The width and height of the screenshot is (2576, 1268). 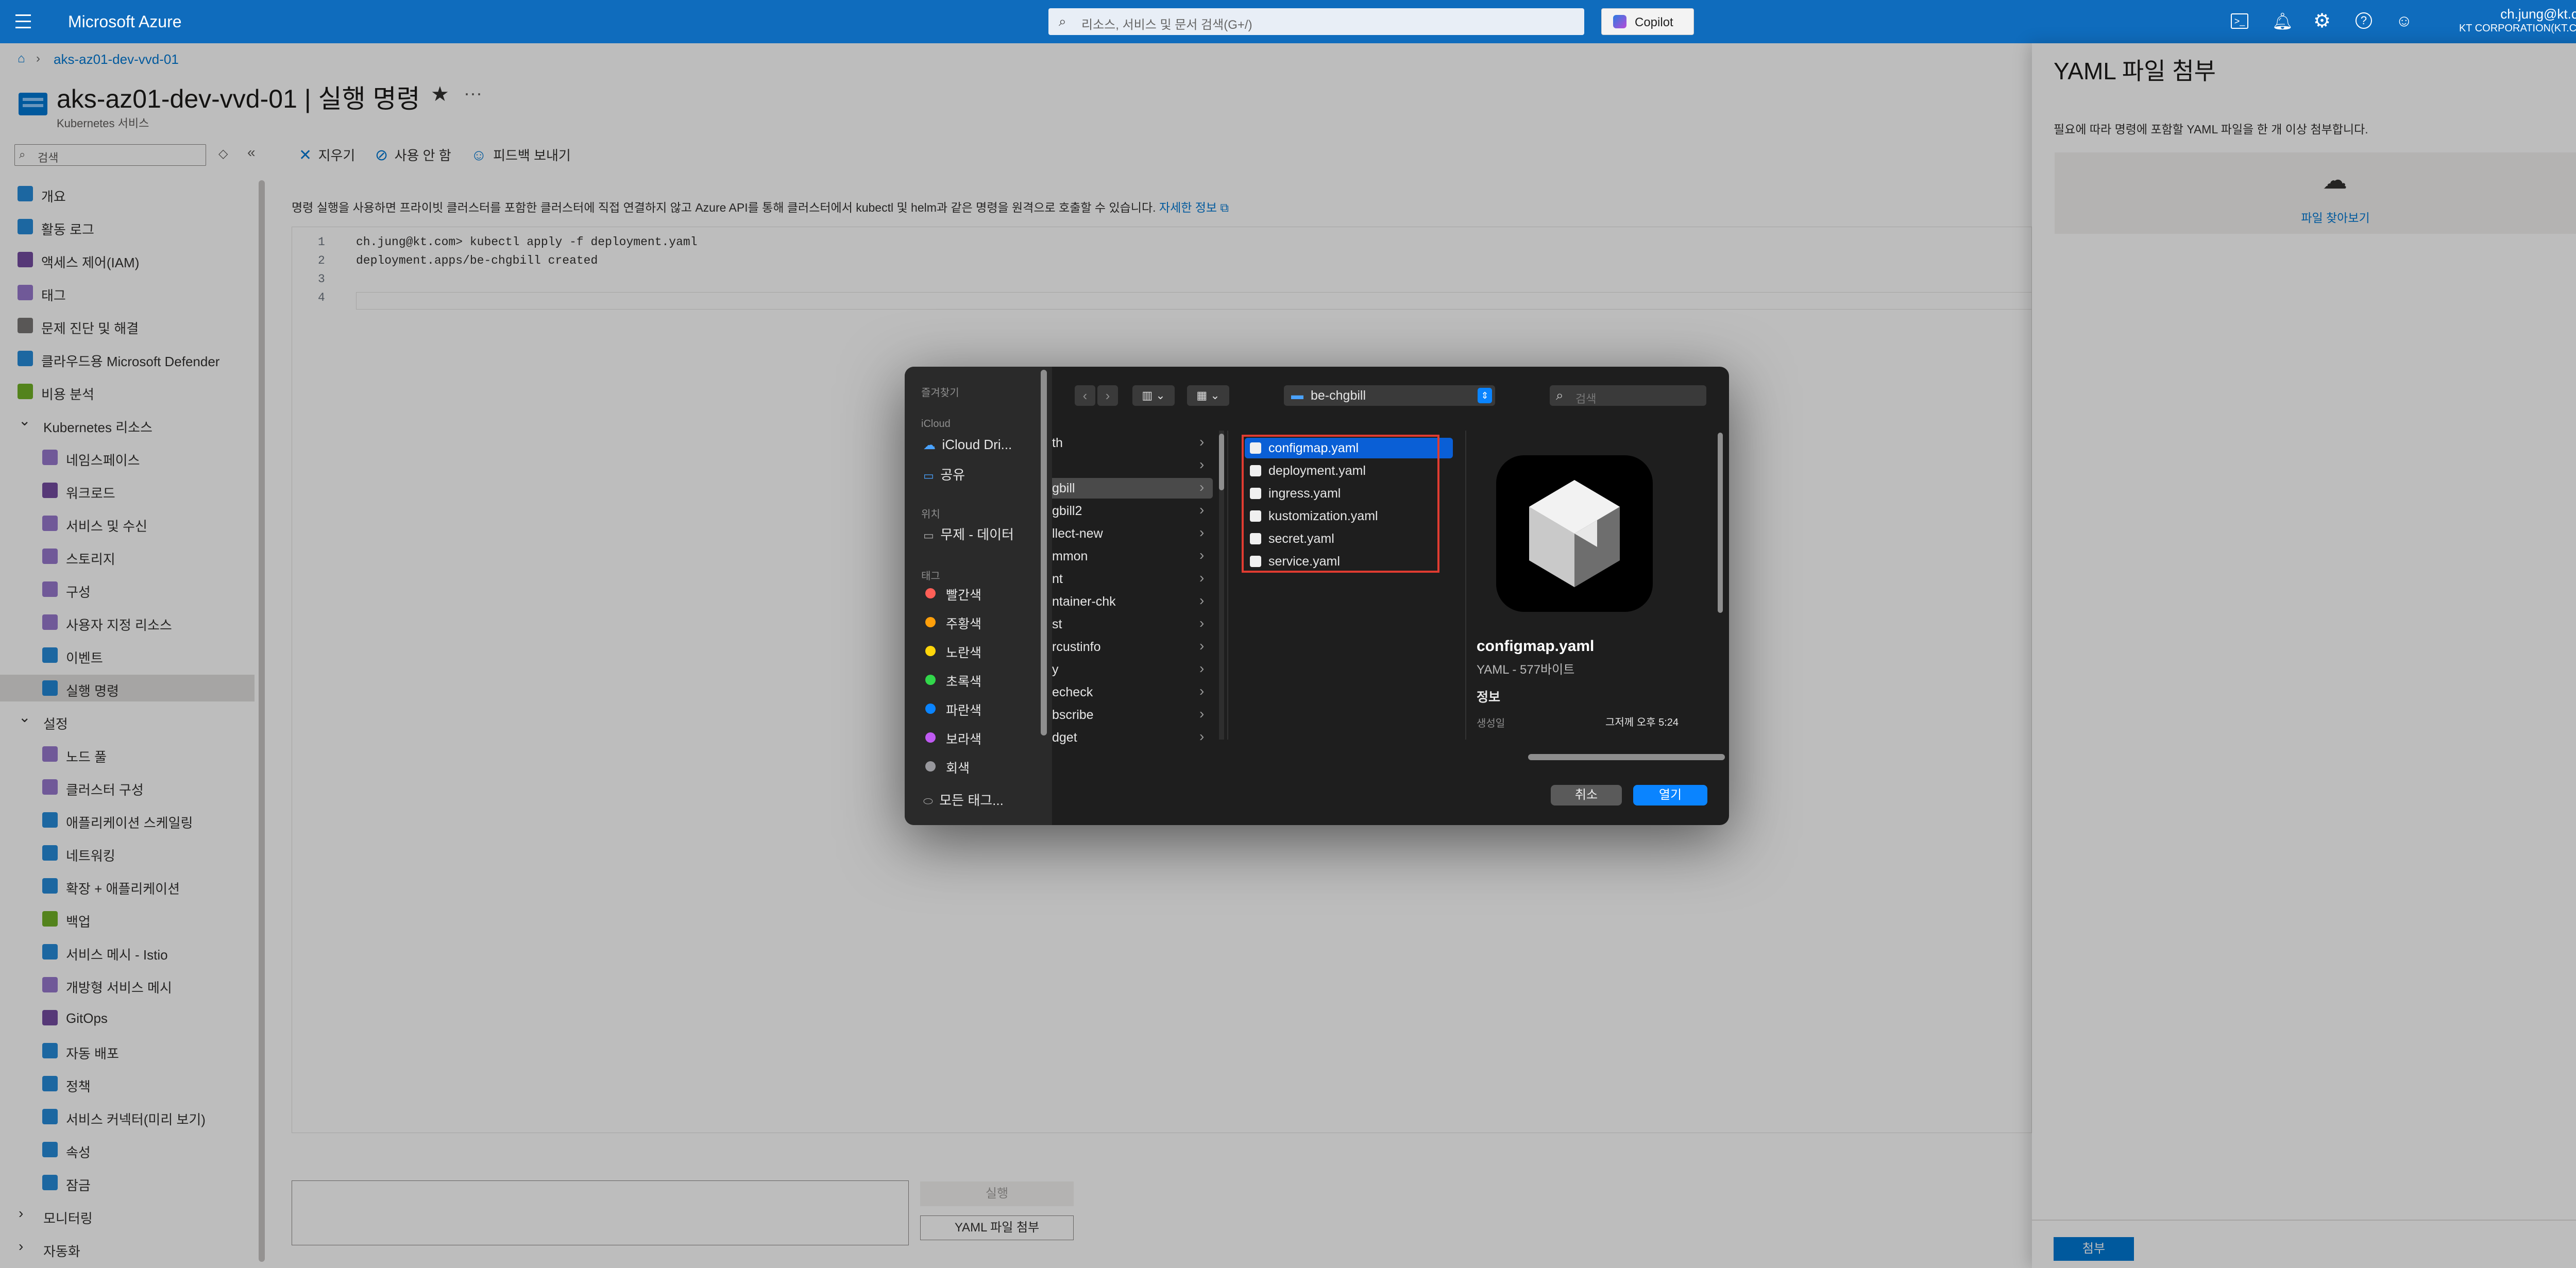 What do you see at coordinates (1221, 462) in the screenshot?
I see `column-1-scroll-thumb` at bounding box center [1221, 462].